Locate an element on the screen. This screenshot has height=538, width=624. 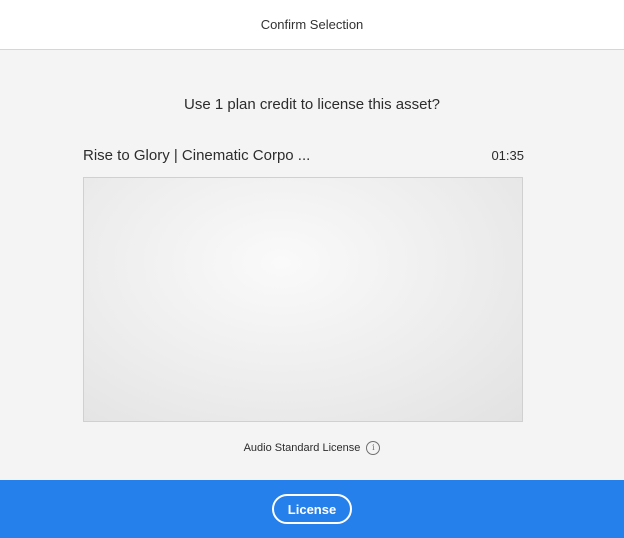
dialog-title: Confirm Selection is located at coordinates (312, 24).